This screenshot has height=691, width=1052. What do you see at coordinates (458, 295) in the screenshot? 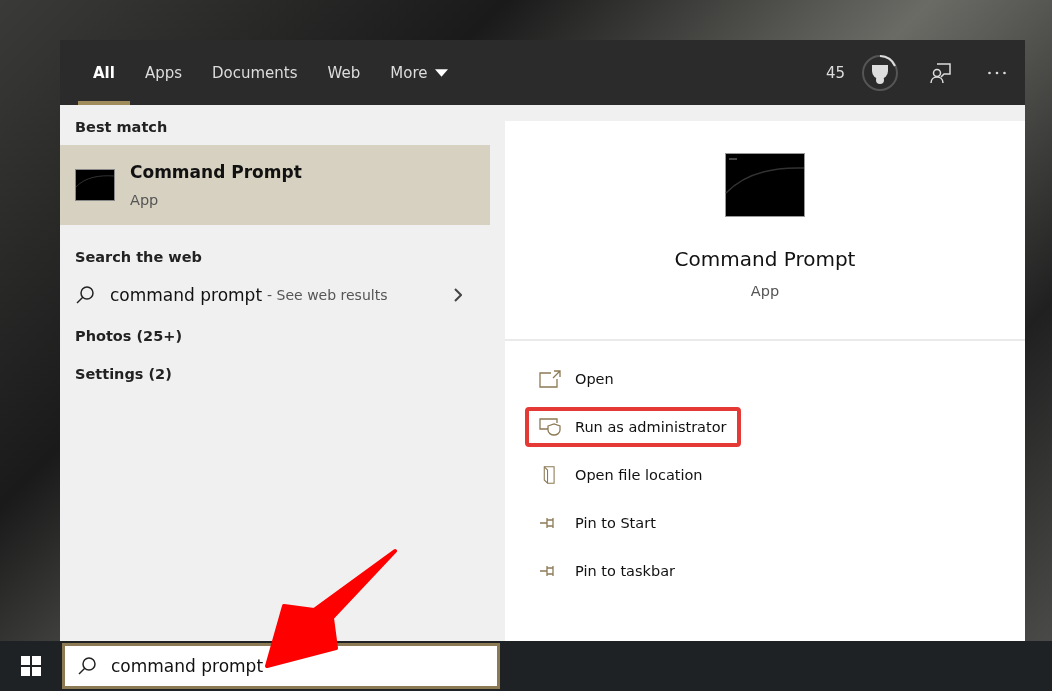
I see `chevron-right-icon` at bounding box center [458, 295].